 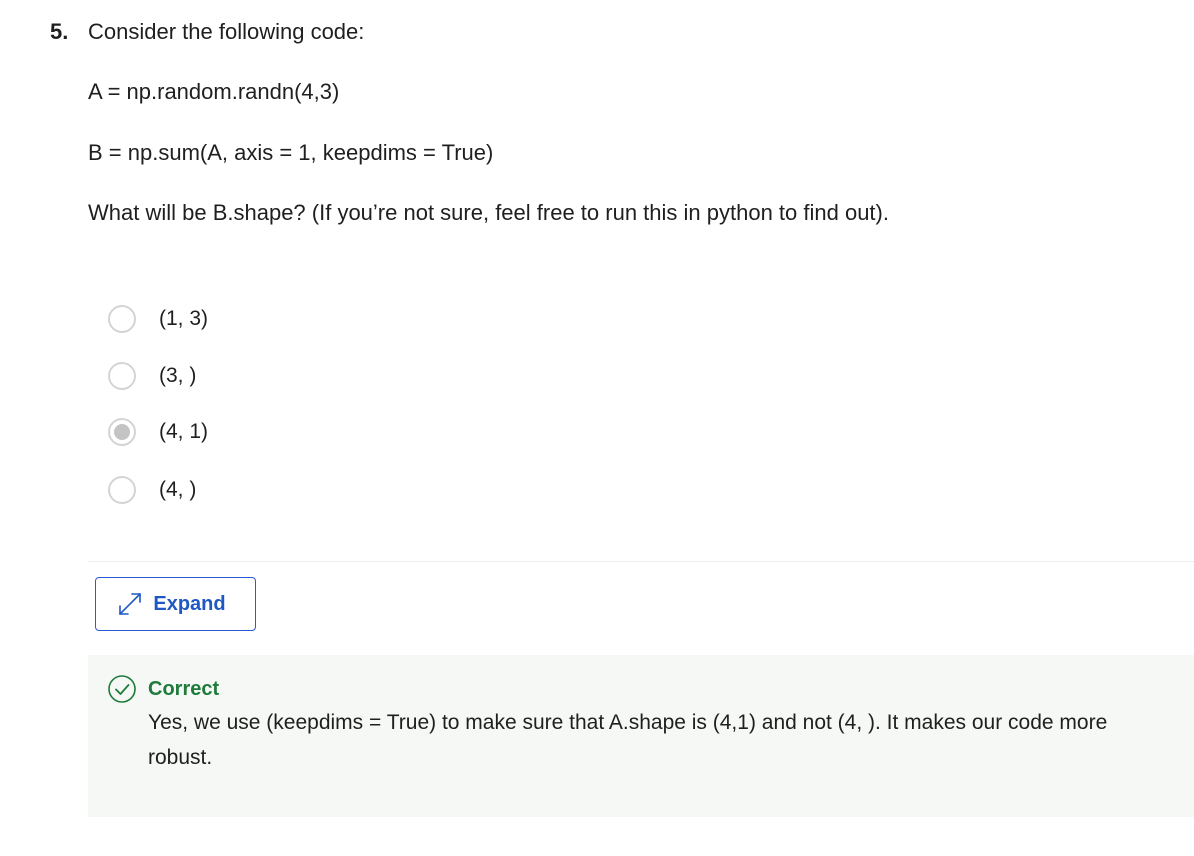 I want to click on feedback-status: Correct, so click(x=184, y=689).